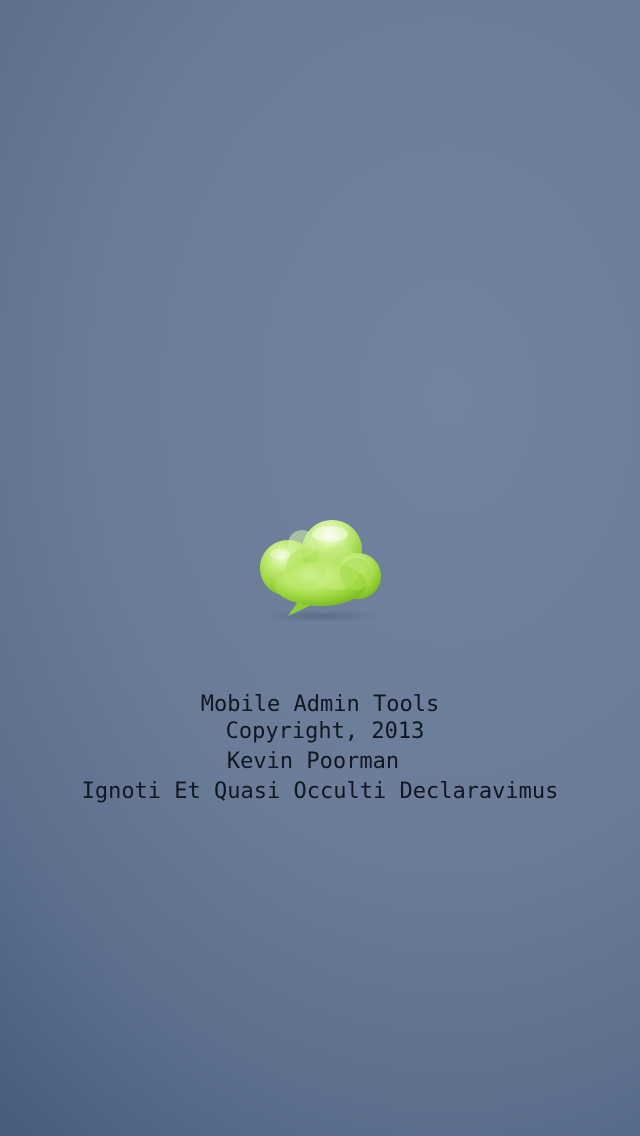  Describe the element at coordinates (320, 791) in the screenshot. I see `motto-text: Ignoti Et Quasi Occulti Declaravimus` at that location.